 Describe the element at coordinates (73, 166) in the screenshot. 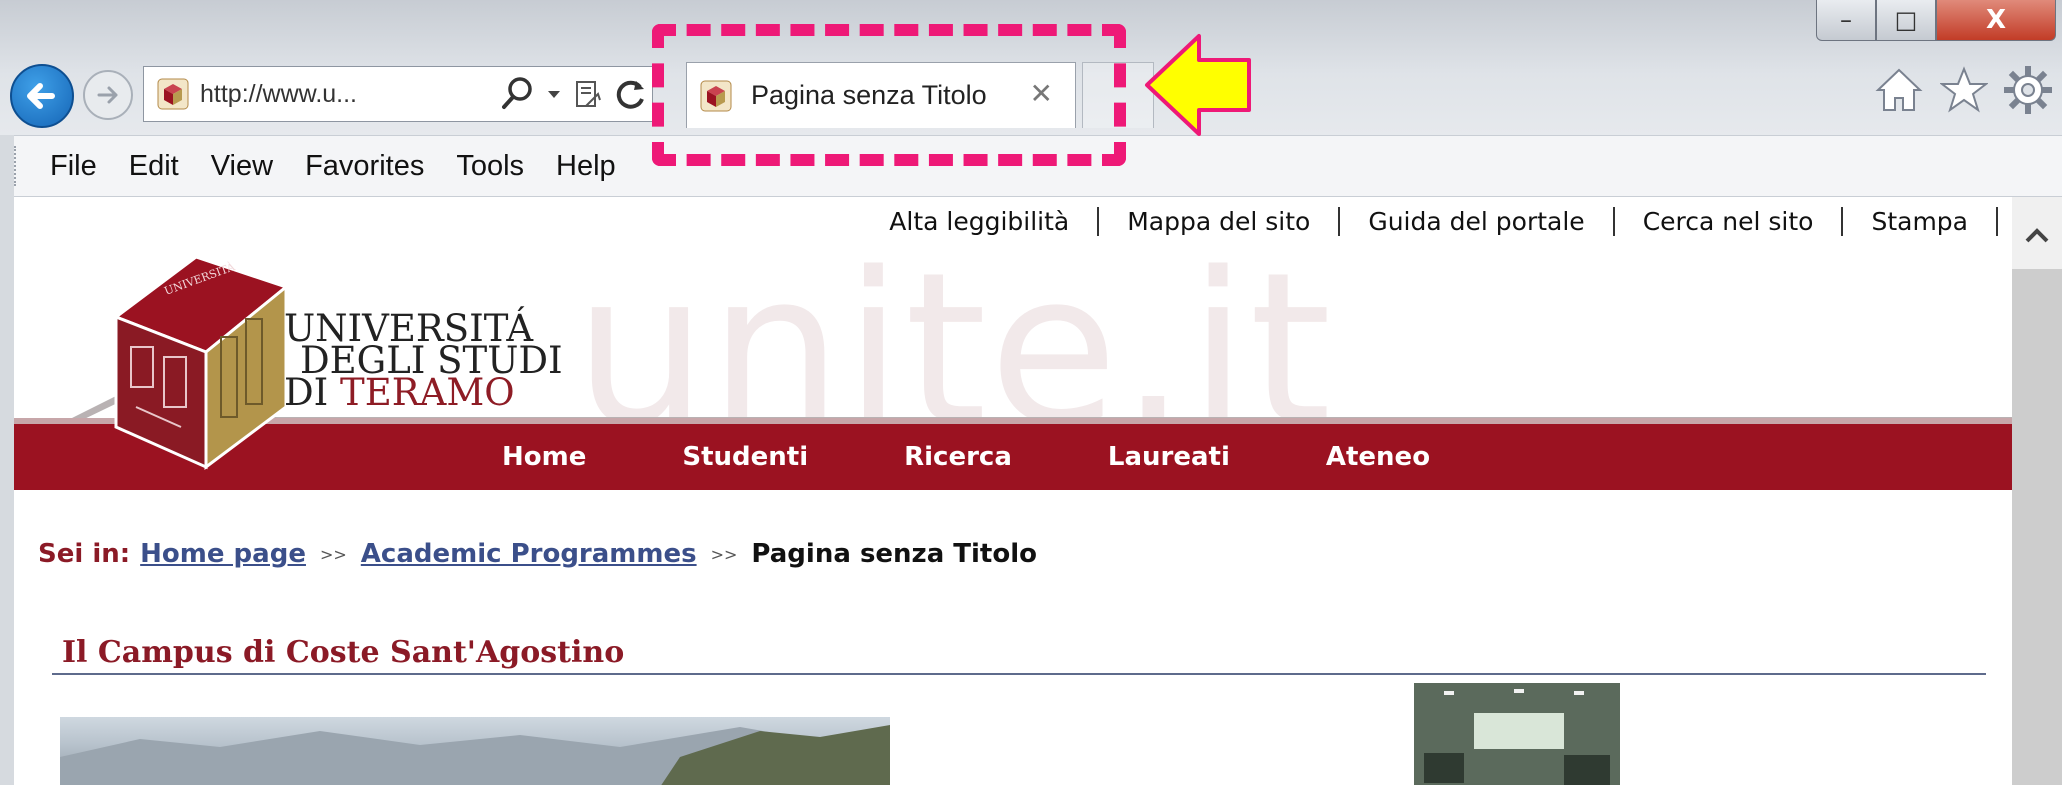

I see `menu-file: File` at that location.